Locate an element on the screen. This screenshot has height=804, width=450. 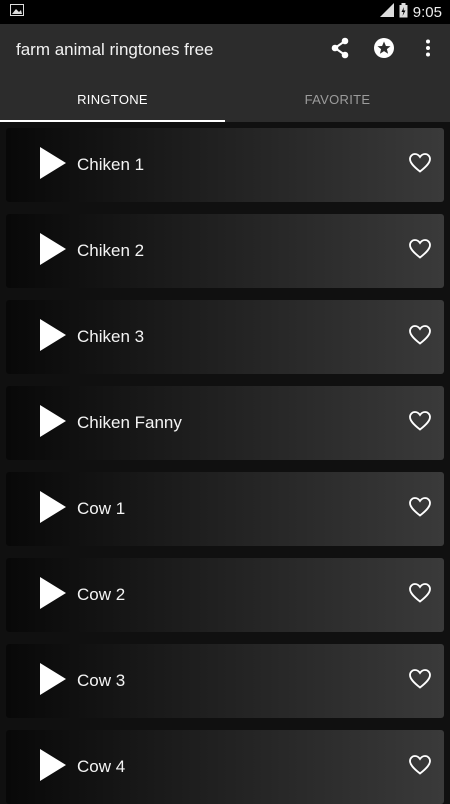
status-bar: 9:05 is located at coordinates (225, 12).